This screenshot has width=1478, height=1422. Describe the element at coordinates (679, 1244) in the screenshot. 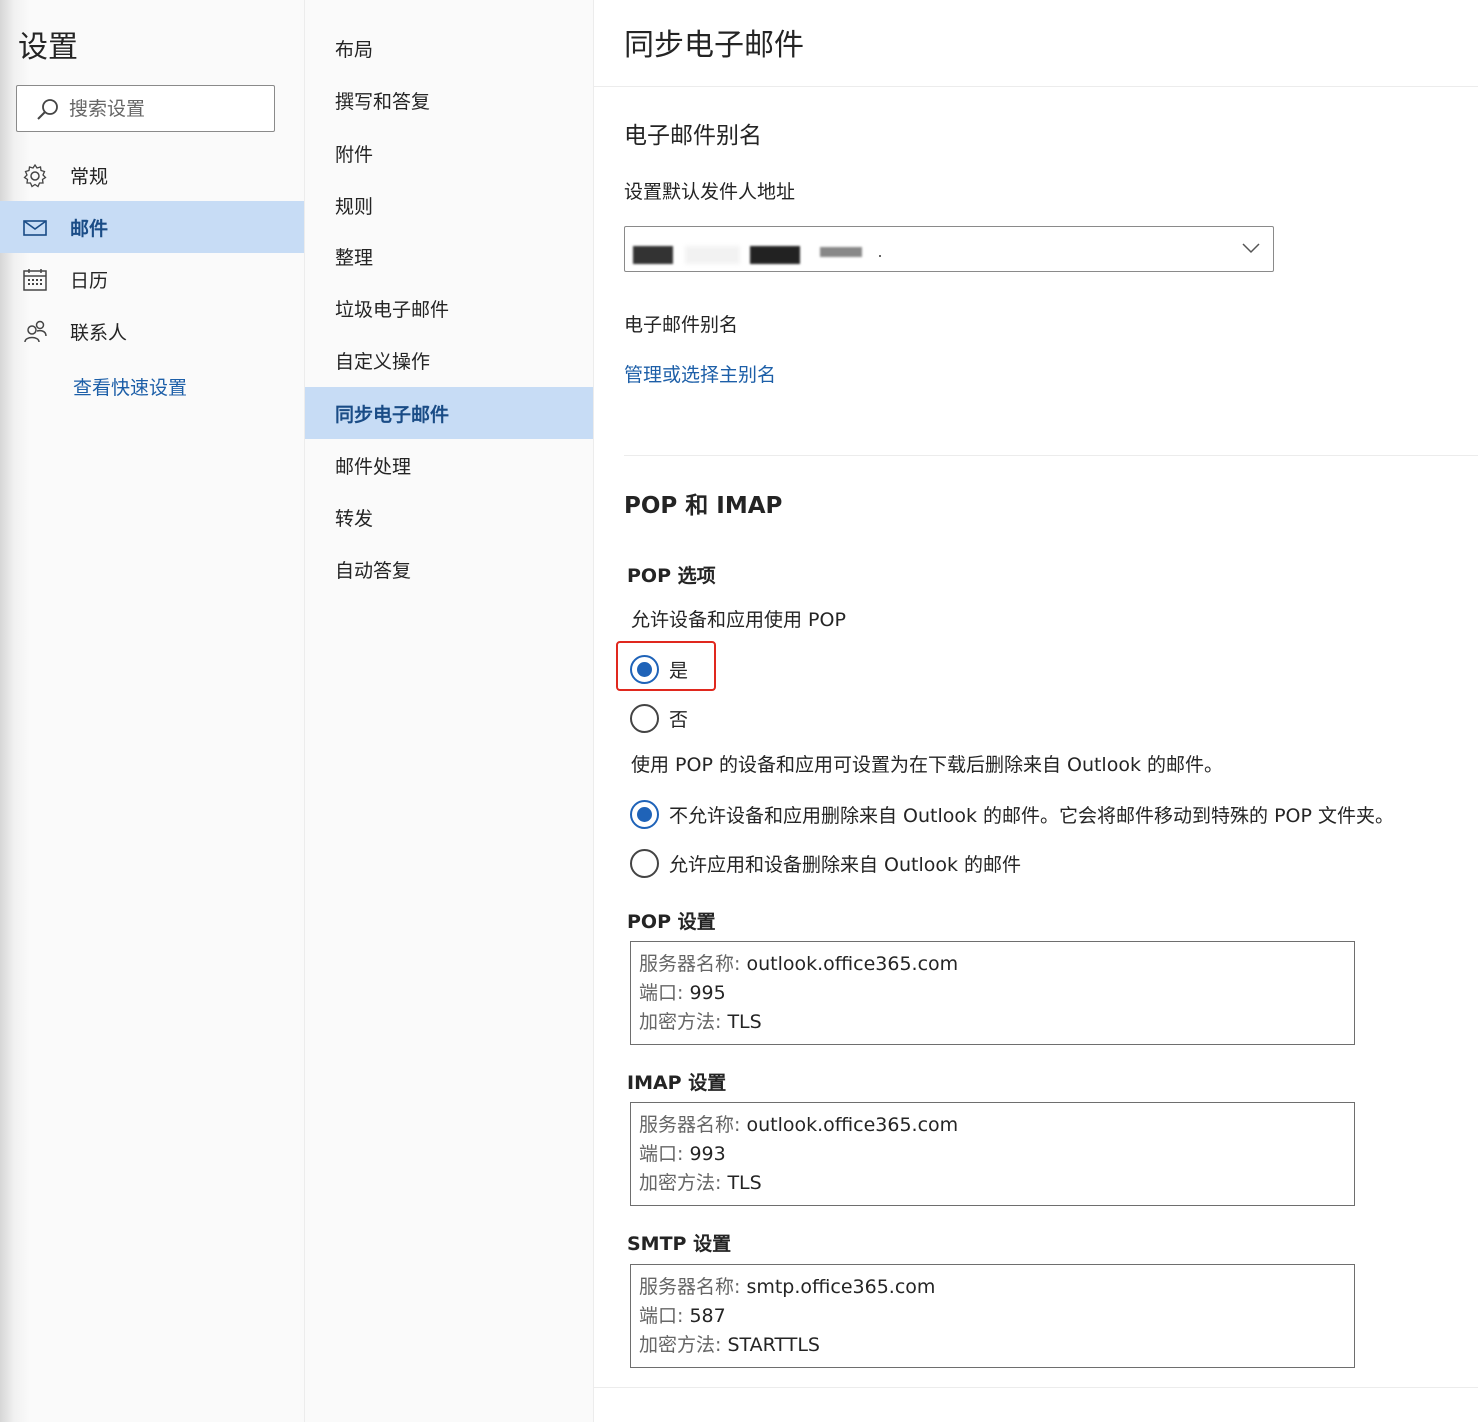

I see `smtp-settings-heading: SMTP 设置` at that location.